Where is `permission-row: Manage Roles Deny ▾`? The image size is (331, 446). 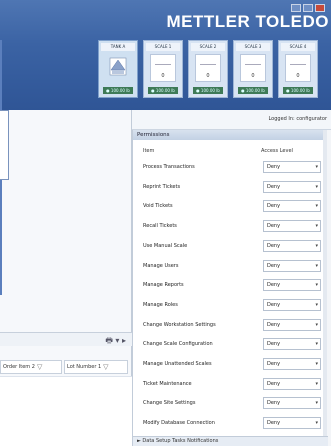
permission-row: Manage Roles Deny ▾ is located at coordinates (233, 306).